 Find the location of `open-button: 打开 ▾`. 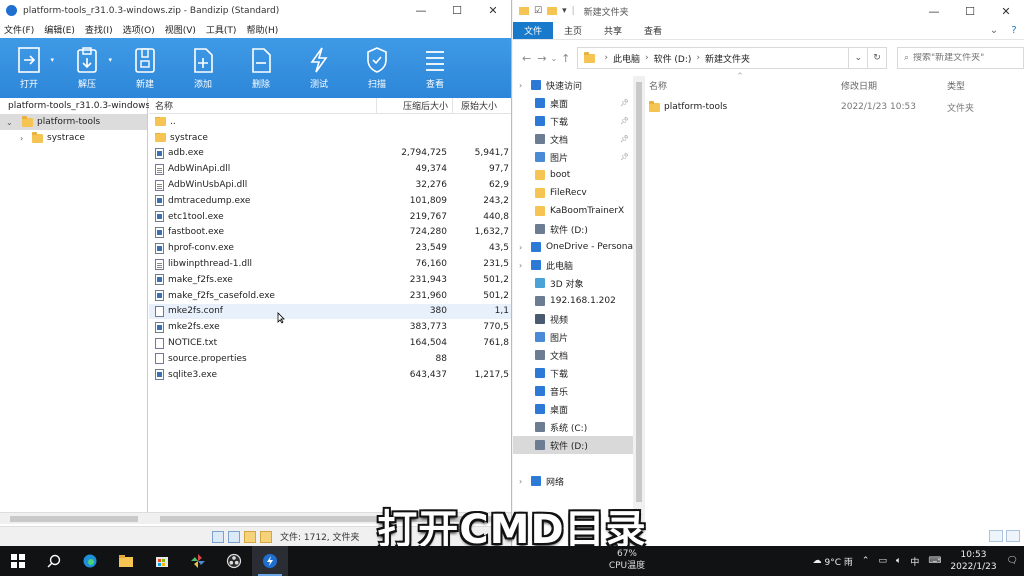

open-button: 打开 ▾ is located at coordinates (29, 68).